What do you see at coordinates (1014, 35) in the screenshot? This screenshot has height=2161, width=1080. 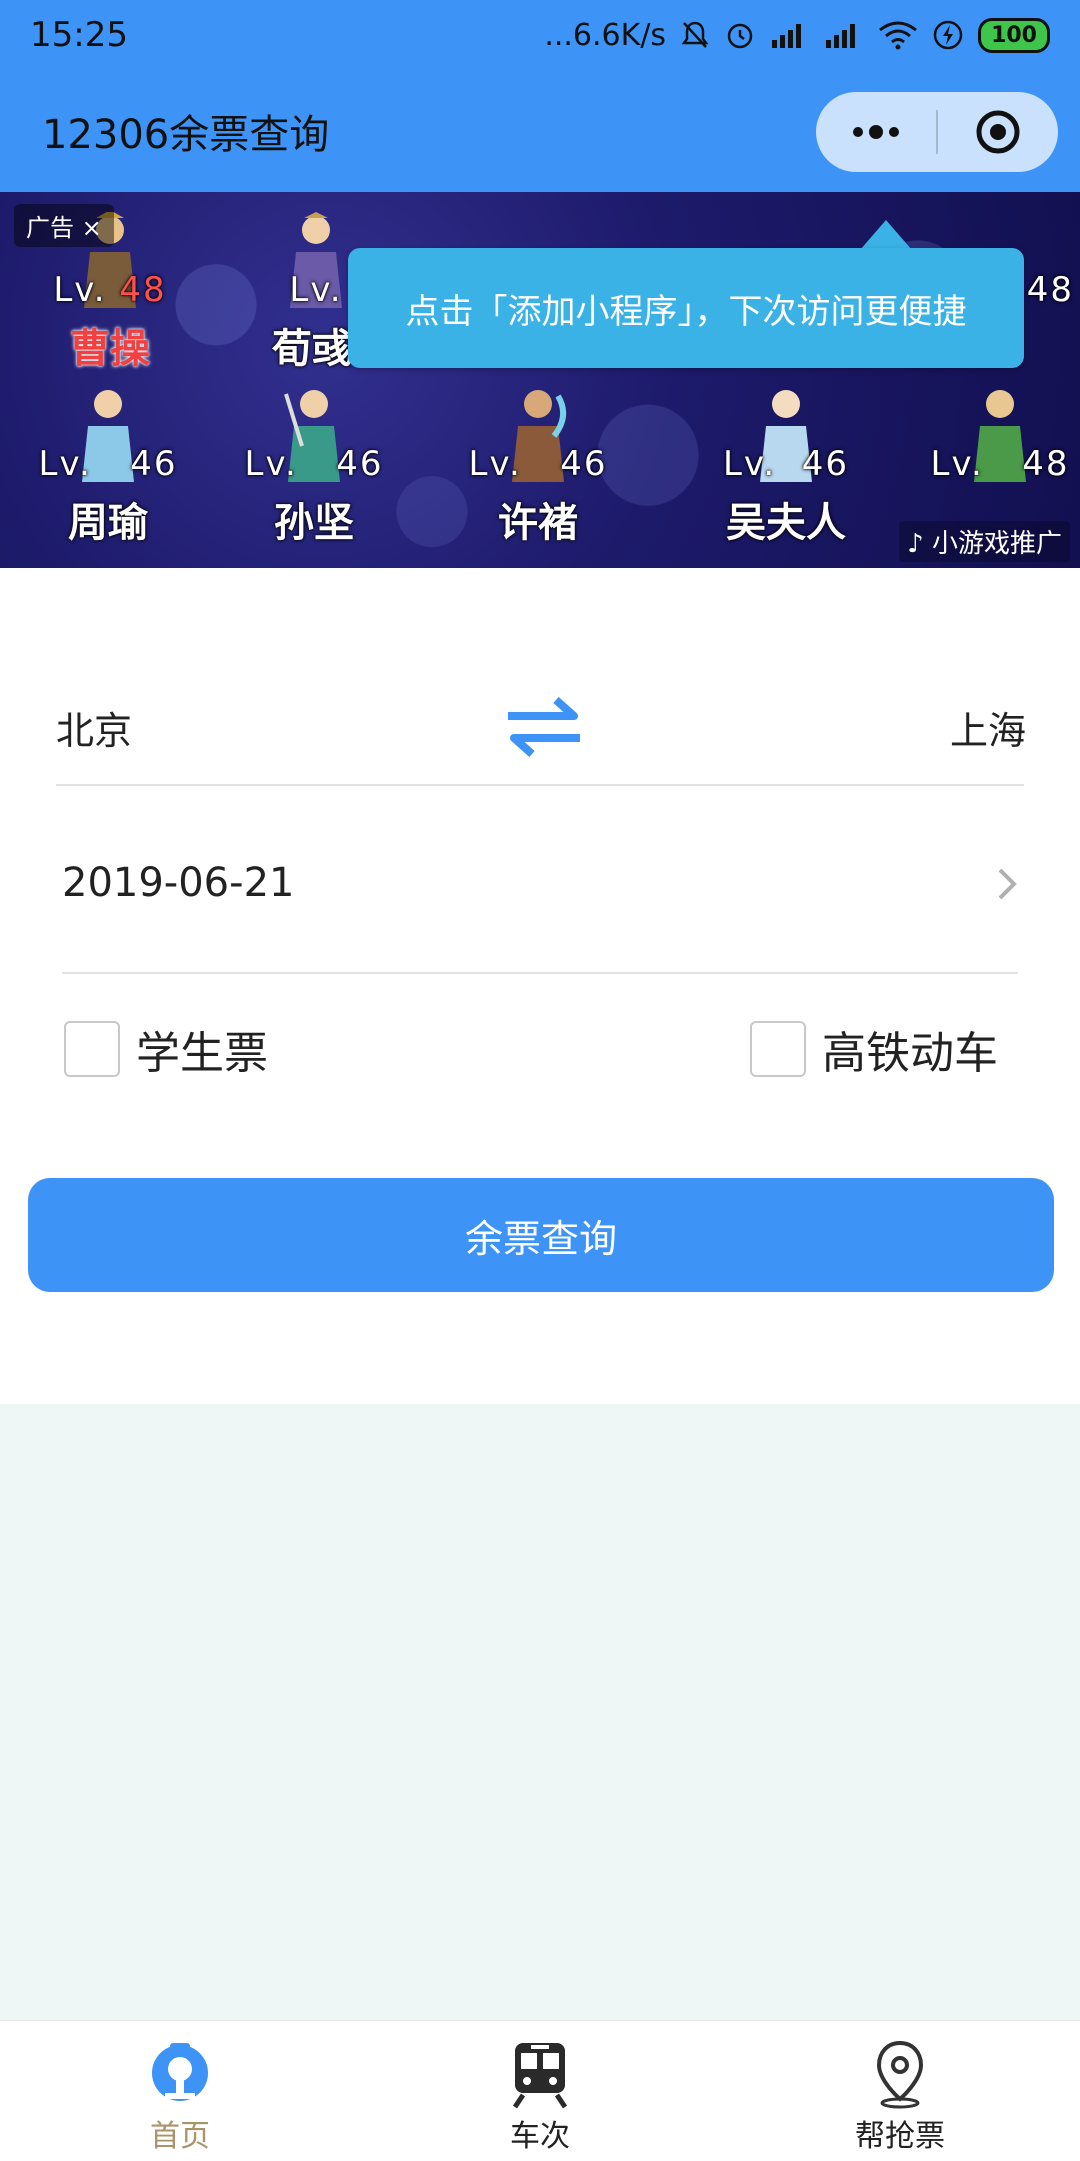 I see `battery-icon: 100` at bounding box center [1014, 35].